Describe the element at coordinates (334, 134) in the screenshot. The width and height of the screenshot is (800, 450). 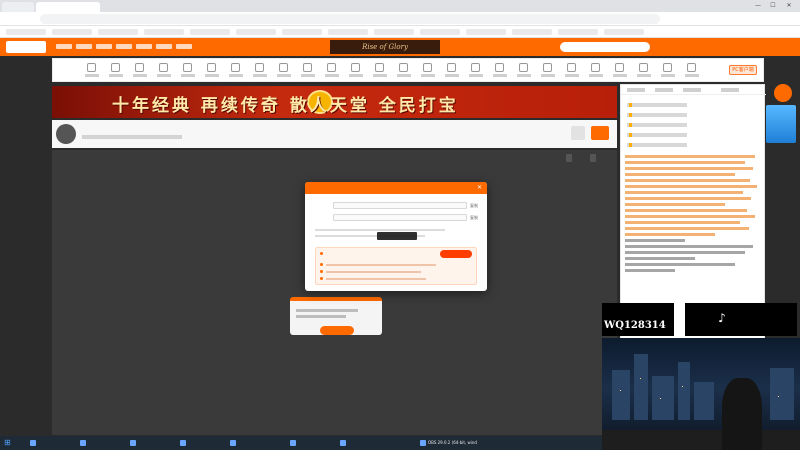
I see `room-info-bar` at that location.